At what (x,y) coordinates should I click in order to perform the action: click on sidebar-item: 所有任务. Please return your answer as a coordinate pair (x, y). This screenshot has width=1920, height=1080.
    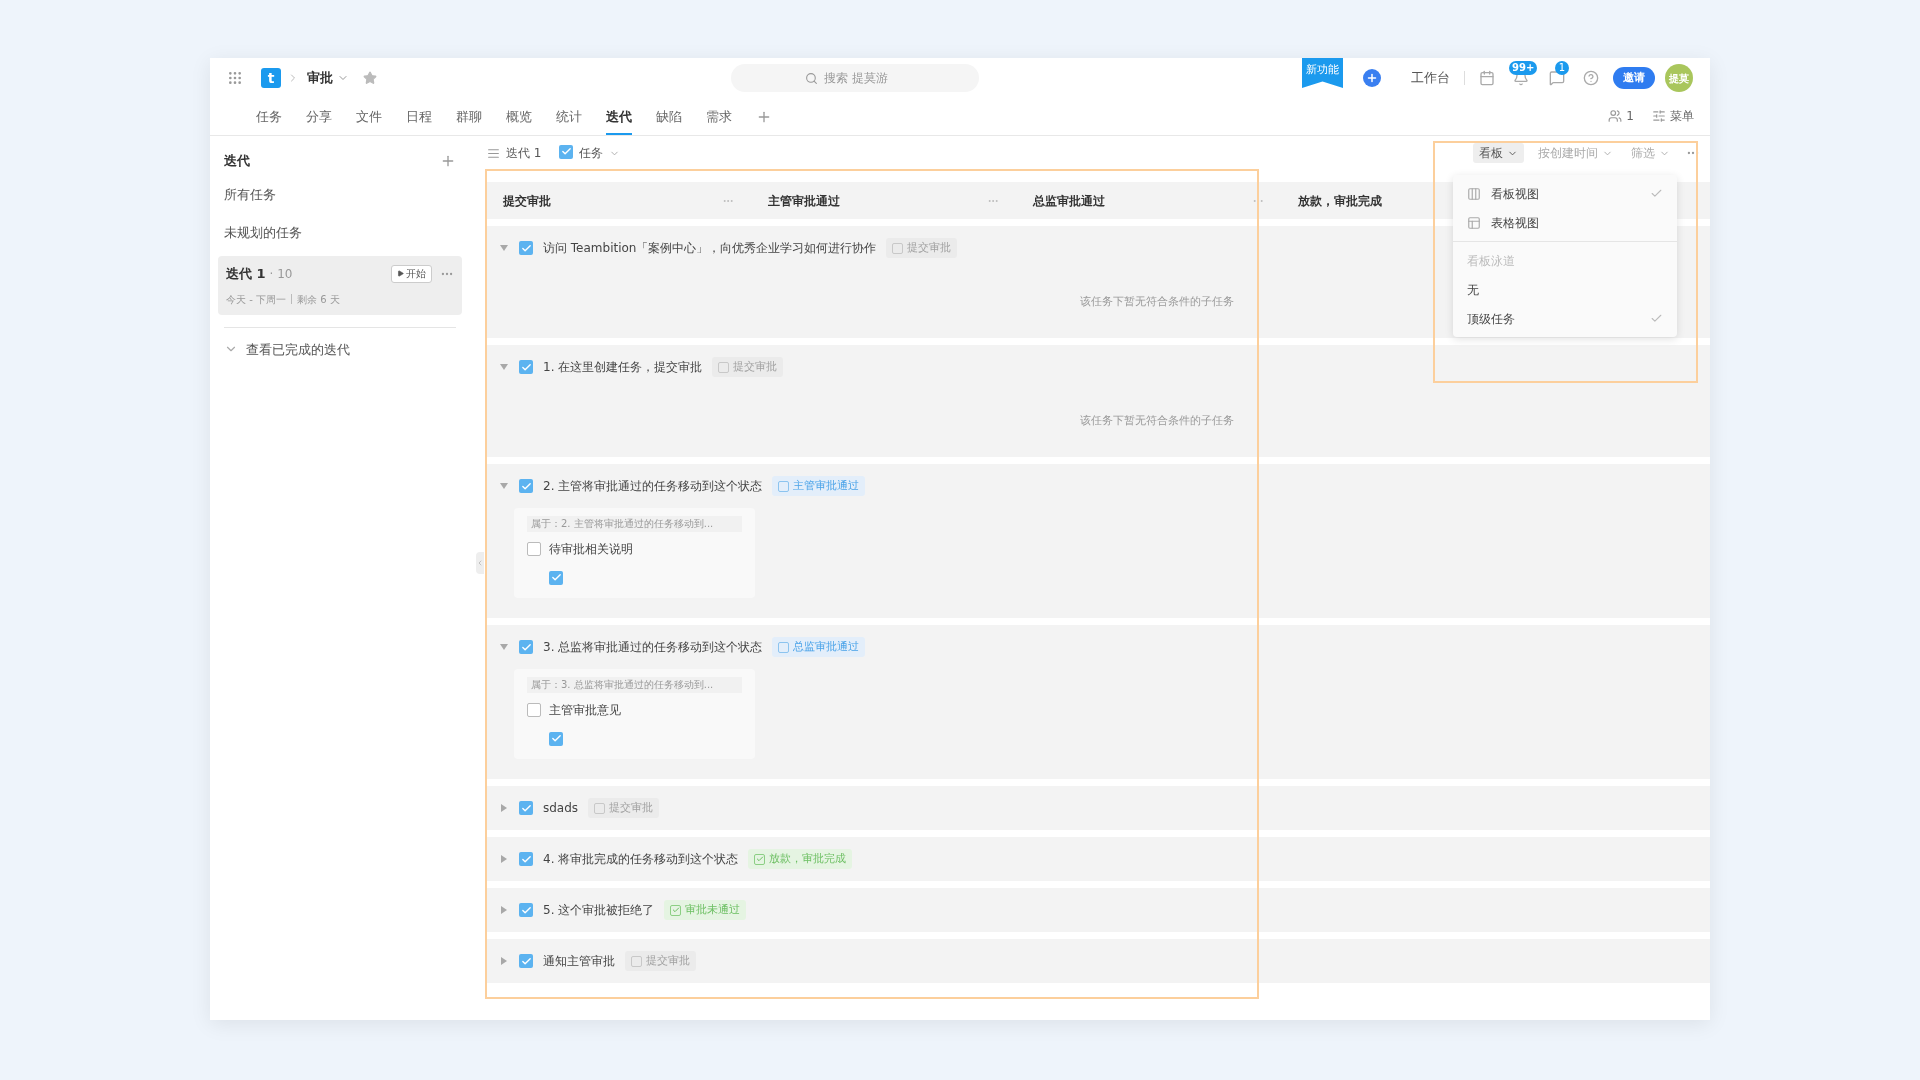
    Looking at the image, I should click on (340, 195).